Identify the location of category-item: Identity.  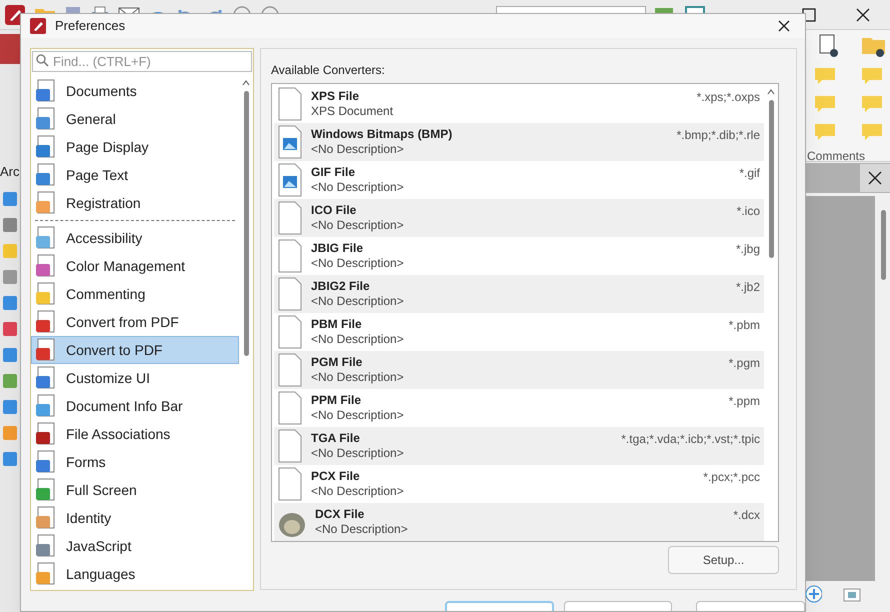
(135, 518).